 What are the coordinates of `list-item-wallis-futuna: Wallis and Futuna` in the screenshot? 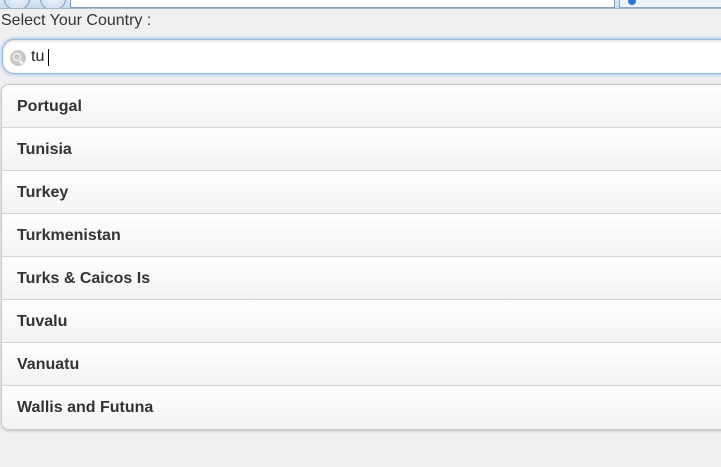 It's located at (361, 407).